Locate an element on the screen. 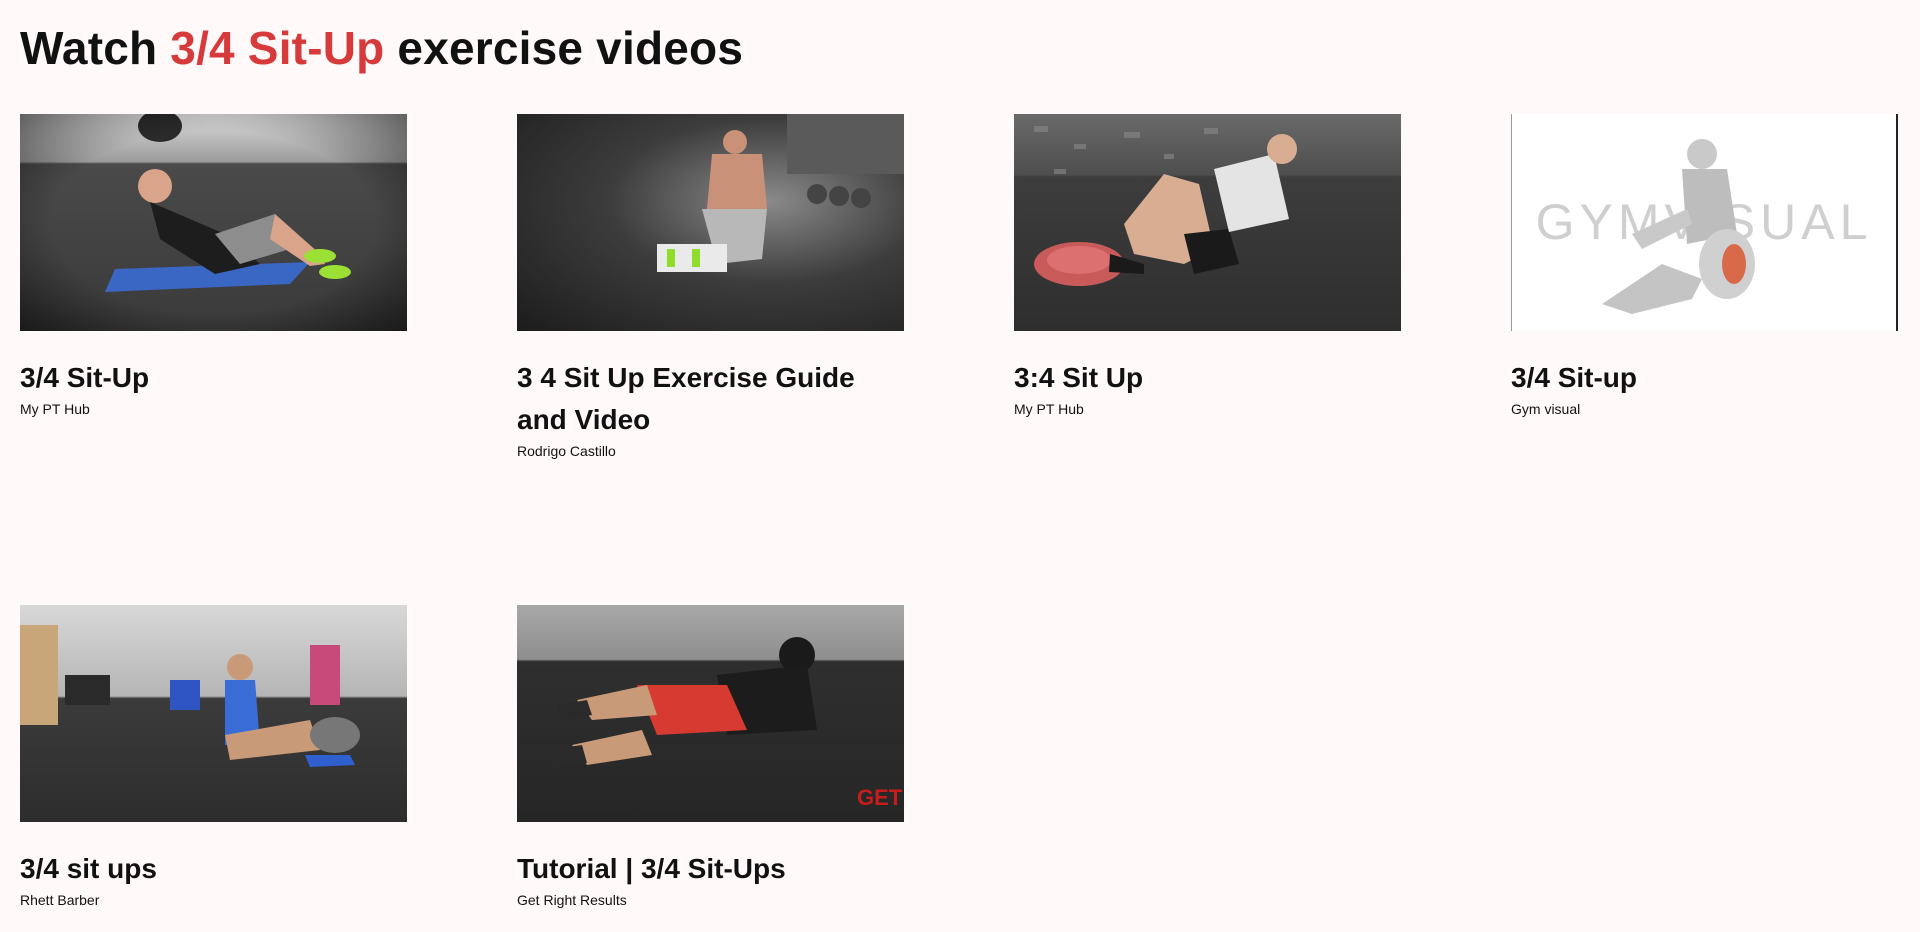 Image resolution: width=1920 pixels, height=932 pixels. video-title: 3/4 sit ups is located at coordinates (213, 869).